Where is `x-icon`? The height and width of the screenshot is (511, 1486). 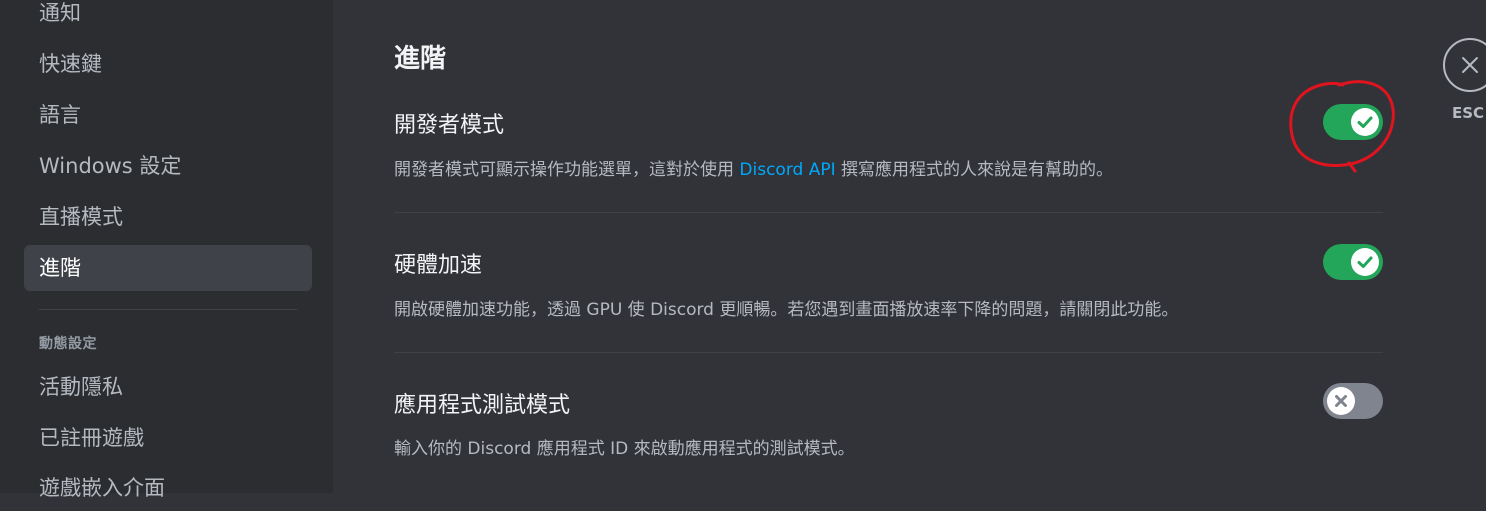 x-icon is located at coordinates (1341, 401).